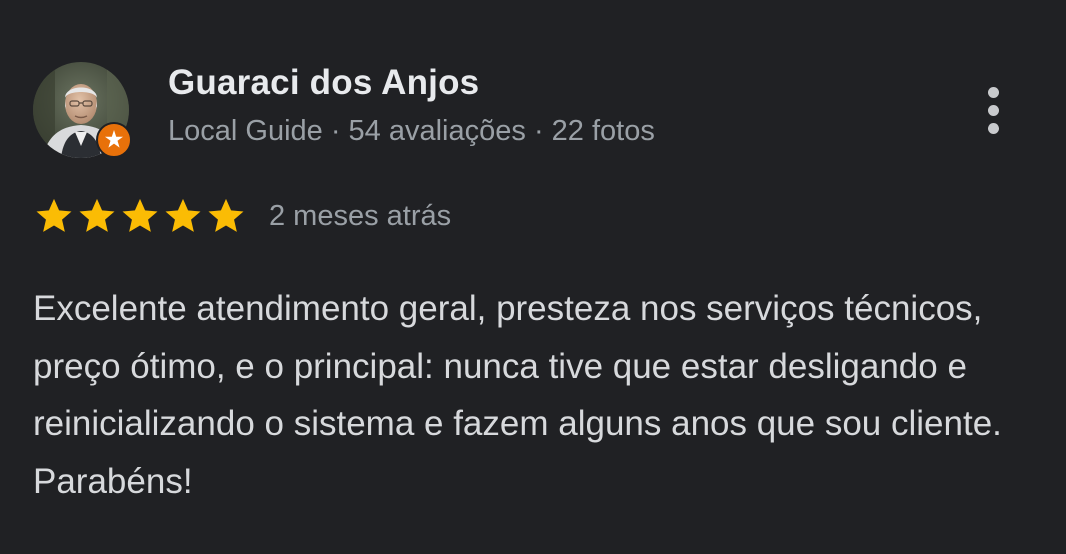 The height and width of the screenshot is (554, 1066). What do you see at coordinates (993, 92) in the screenshot?
I see `more-vert-icon` at bounding box center [993, 92].